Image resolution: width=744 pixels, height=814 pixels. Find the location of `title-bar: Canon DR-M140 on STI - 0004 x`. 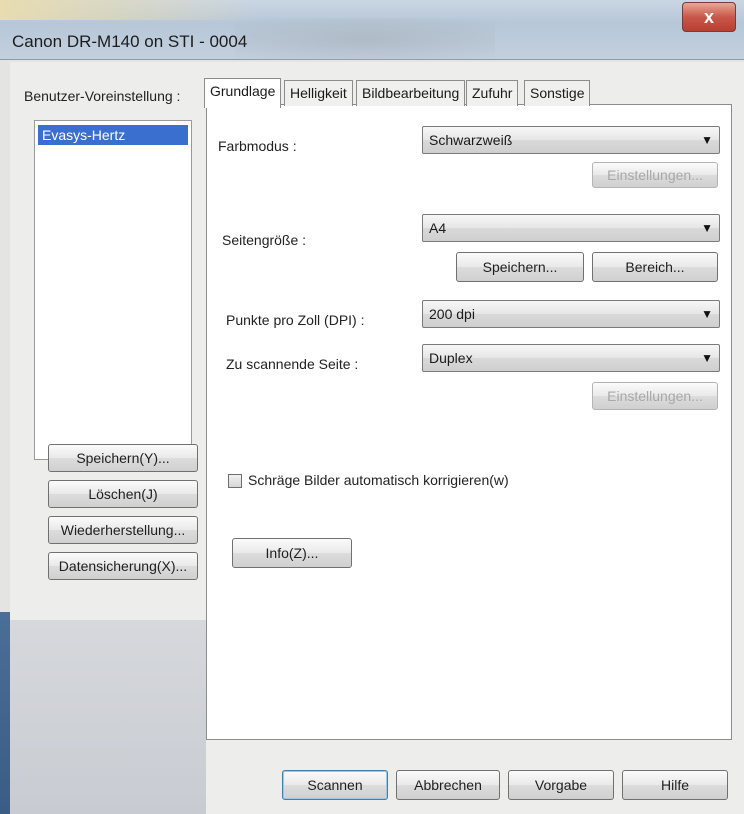

title-bar: Canon DR-M140 on STI - 0004 x is located at coordinates (372, 30).